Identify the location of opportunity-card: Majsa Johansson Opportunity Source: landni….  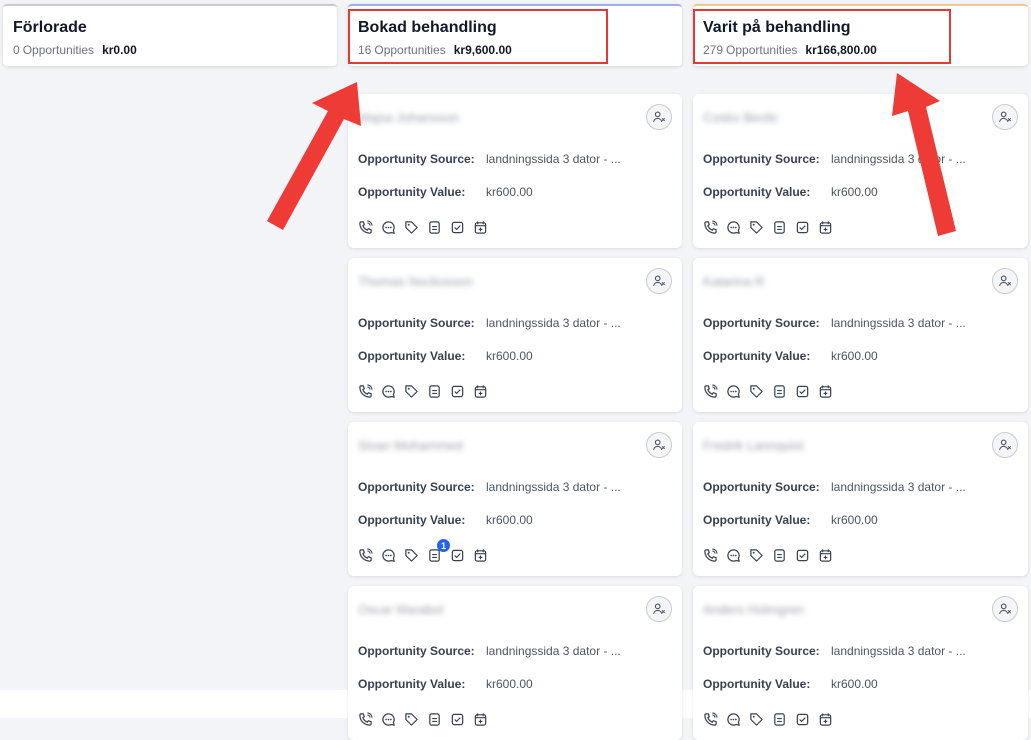
(515, 171).